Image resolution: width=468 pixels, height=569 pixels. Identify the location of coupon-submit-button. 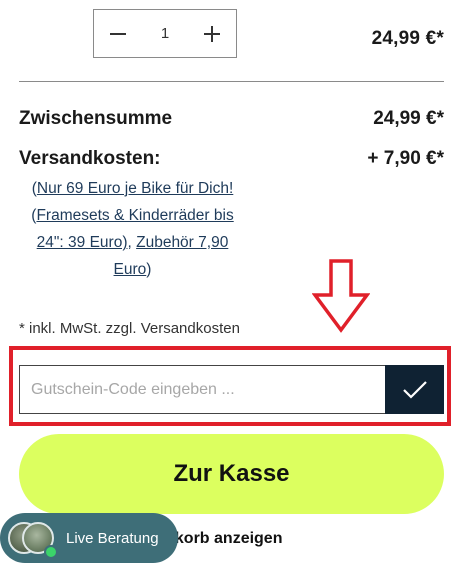
(414, 389).